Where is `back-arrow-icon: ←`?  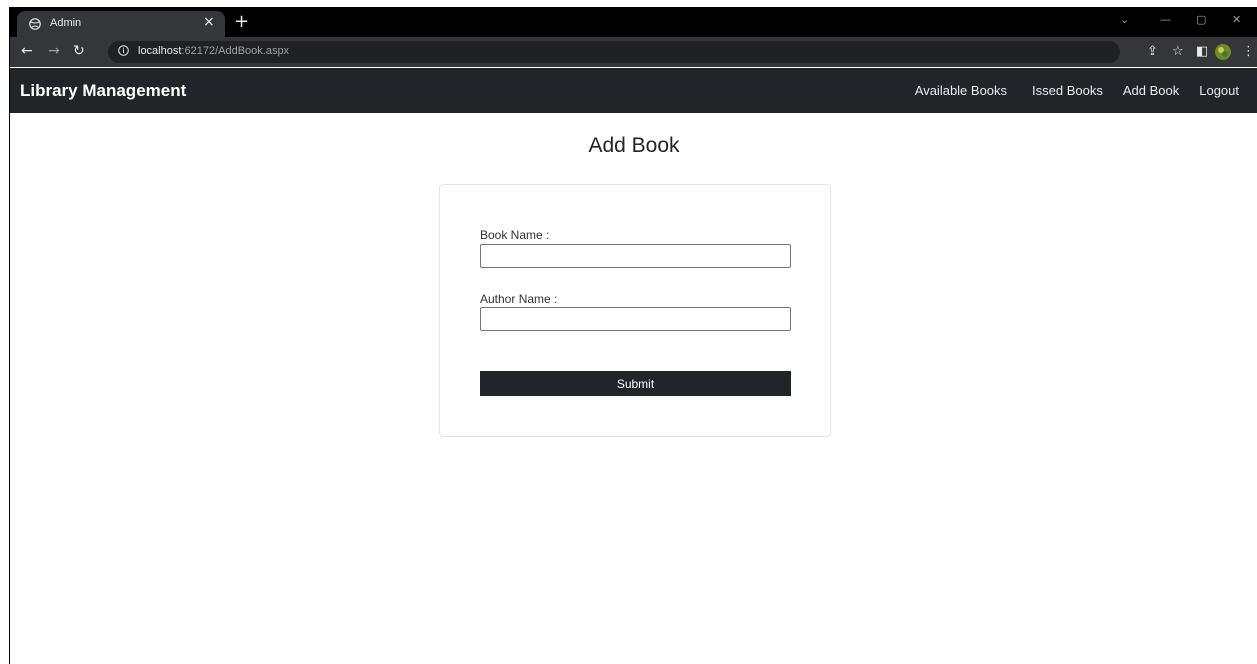 back-arrow-icon: ← is located at coordinates (27, 51).